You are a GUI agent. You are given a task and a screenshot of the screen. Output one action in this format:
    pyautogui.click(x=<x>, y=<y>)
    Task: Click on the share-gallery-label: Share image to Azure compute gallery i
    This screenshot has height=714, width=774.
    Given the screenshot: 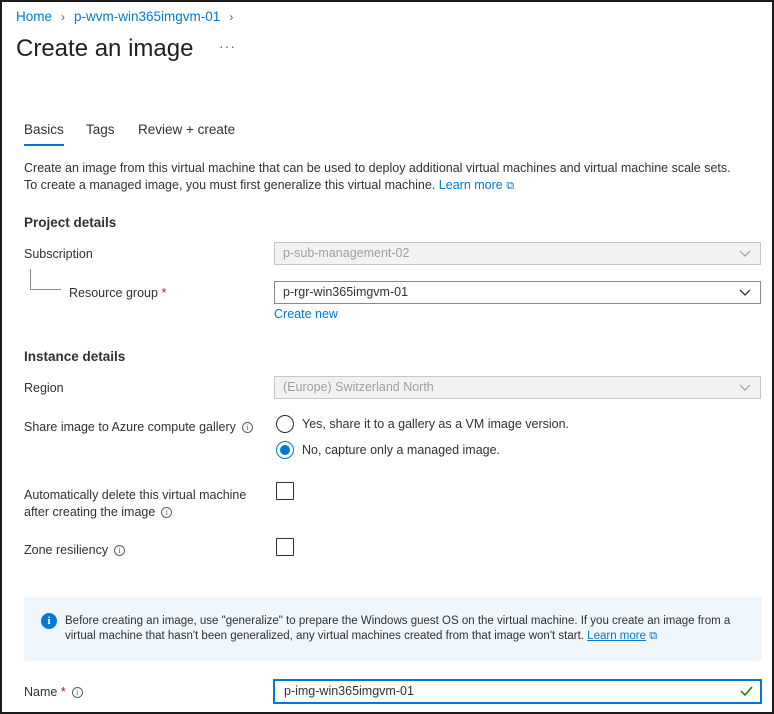 What is the action you would take?
    pyautogui.click(x=138, y=427)
    